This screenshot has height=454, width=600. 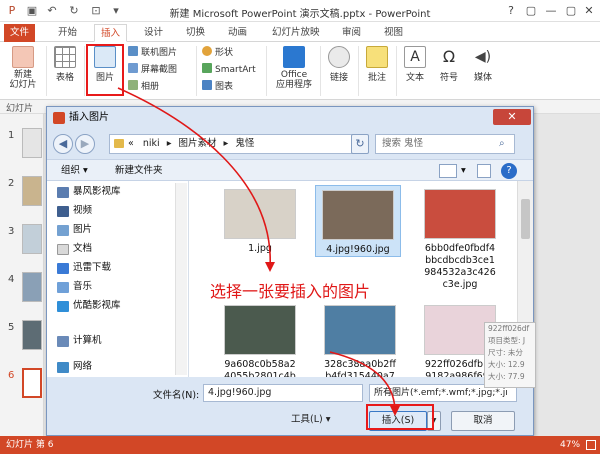 What do you see at coordinates (570, 445) in the screenshot?
I see `zoom-level: 47%` at bounding box center [570, 445].